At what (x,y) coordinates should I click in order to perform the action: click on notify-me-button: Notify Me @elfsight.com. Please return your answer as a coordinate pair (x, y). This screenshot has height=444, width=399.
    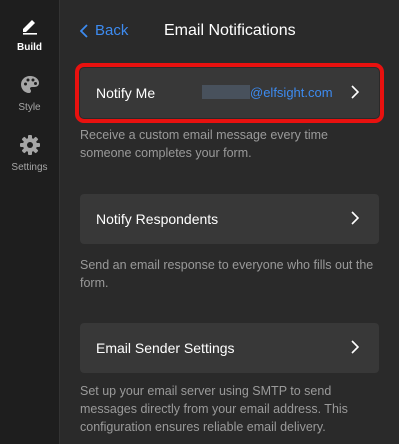
    Looking at the image, I should click on (229, 93).